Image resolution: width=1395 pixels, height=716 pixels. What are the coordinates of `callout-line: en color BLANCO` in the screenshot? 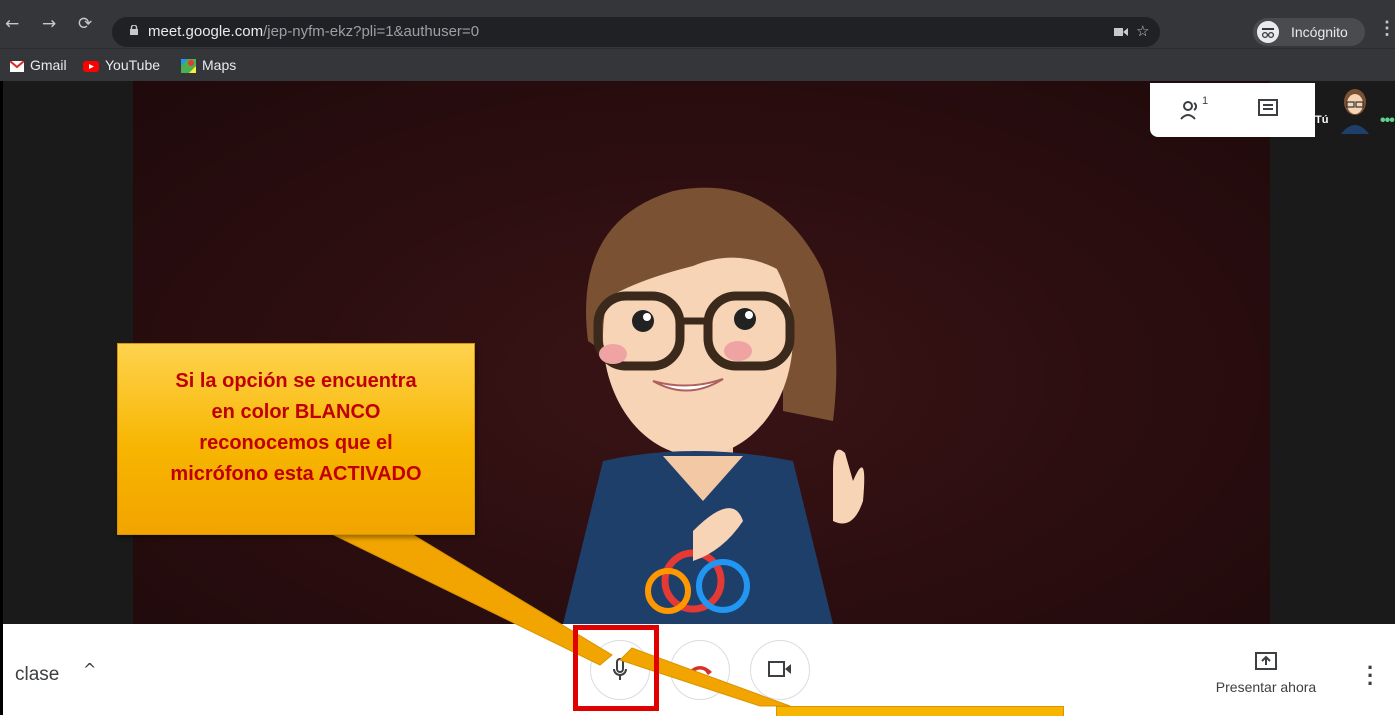 It's located at (296, 412).